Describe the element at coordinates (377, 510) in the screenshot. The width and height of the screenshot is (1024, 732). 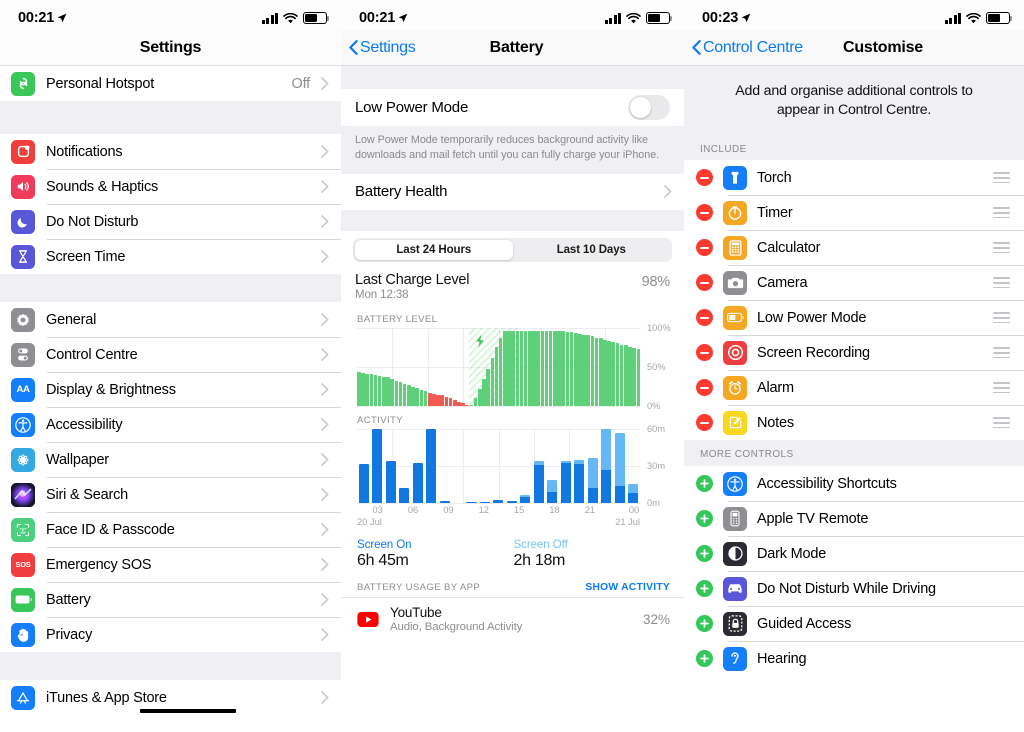
I see `x-axis-tick: 03` at that location.